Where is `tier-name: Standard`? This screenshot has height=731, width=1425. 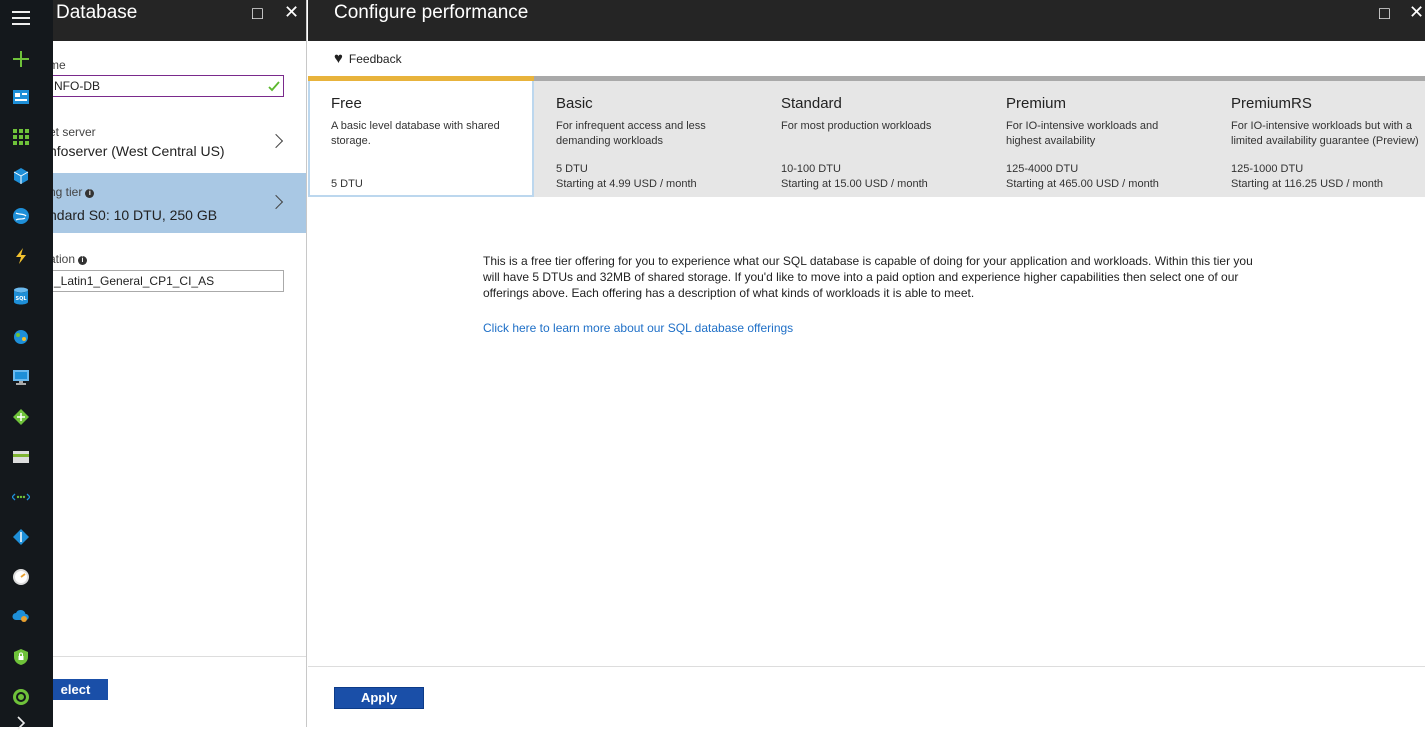 tier-name: Standard is located at coordinates (811, 103).